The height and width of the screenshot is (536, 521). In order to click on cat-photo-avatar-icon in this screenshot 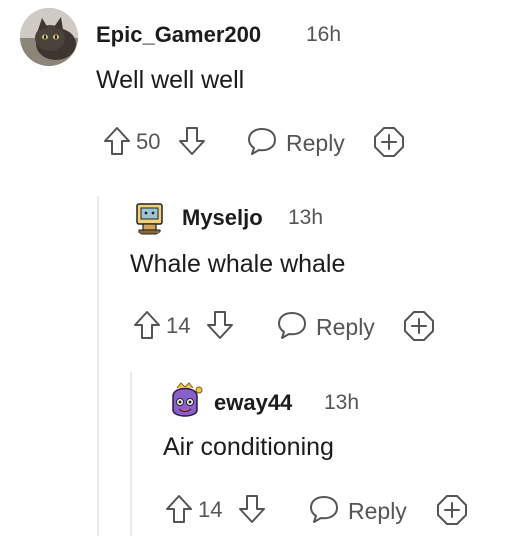, I will do `click(49, 37)`.